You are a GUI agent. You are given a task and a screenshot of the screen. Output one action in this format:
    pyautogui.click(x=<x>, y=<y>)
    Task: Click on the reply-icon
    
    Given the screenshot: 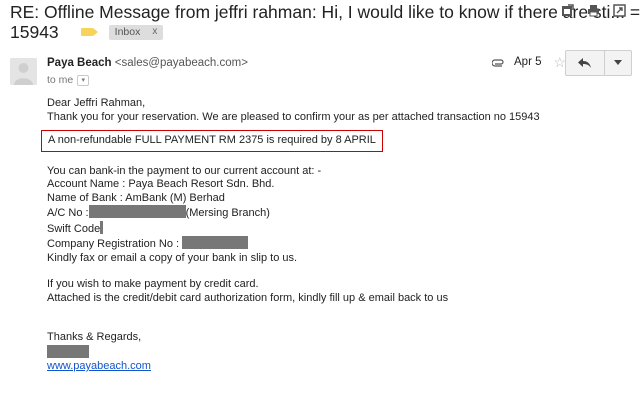 What is the action you would take?
    pyautogui.click(x=584, y=63)
    